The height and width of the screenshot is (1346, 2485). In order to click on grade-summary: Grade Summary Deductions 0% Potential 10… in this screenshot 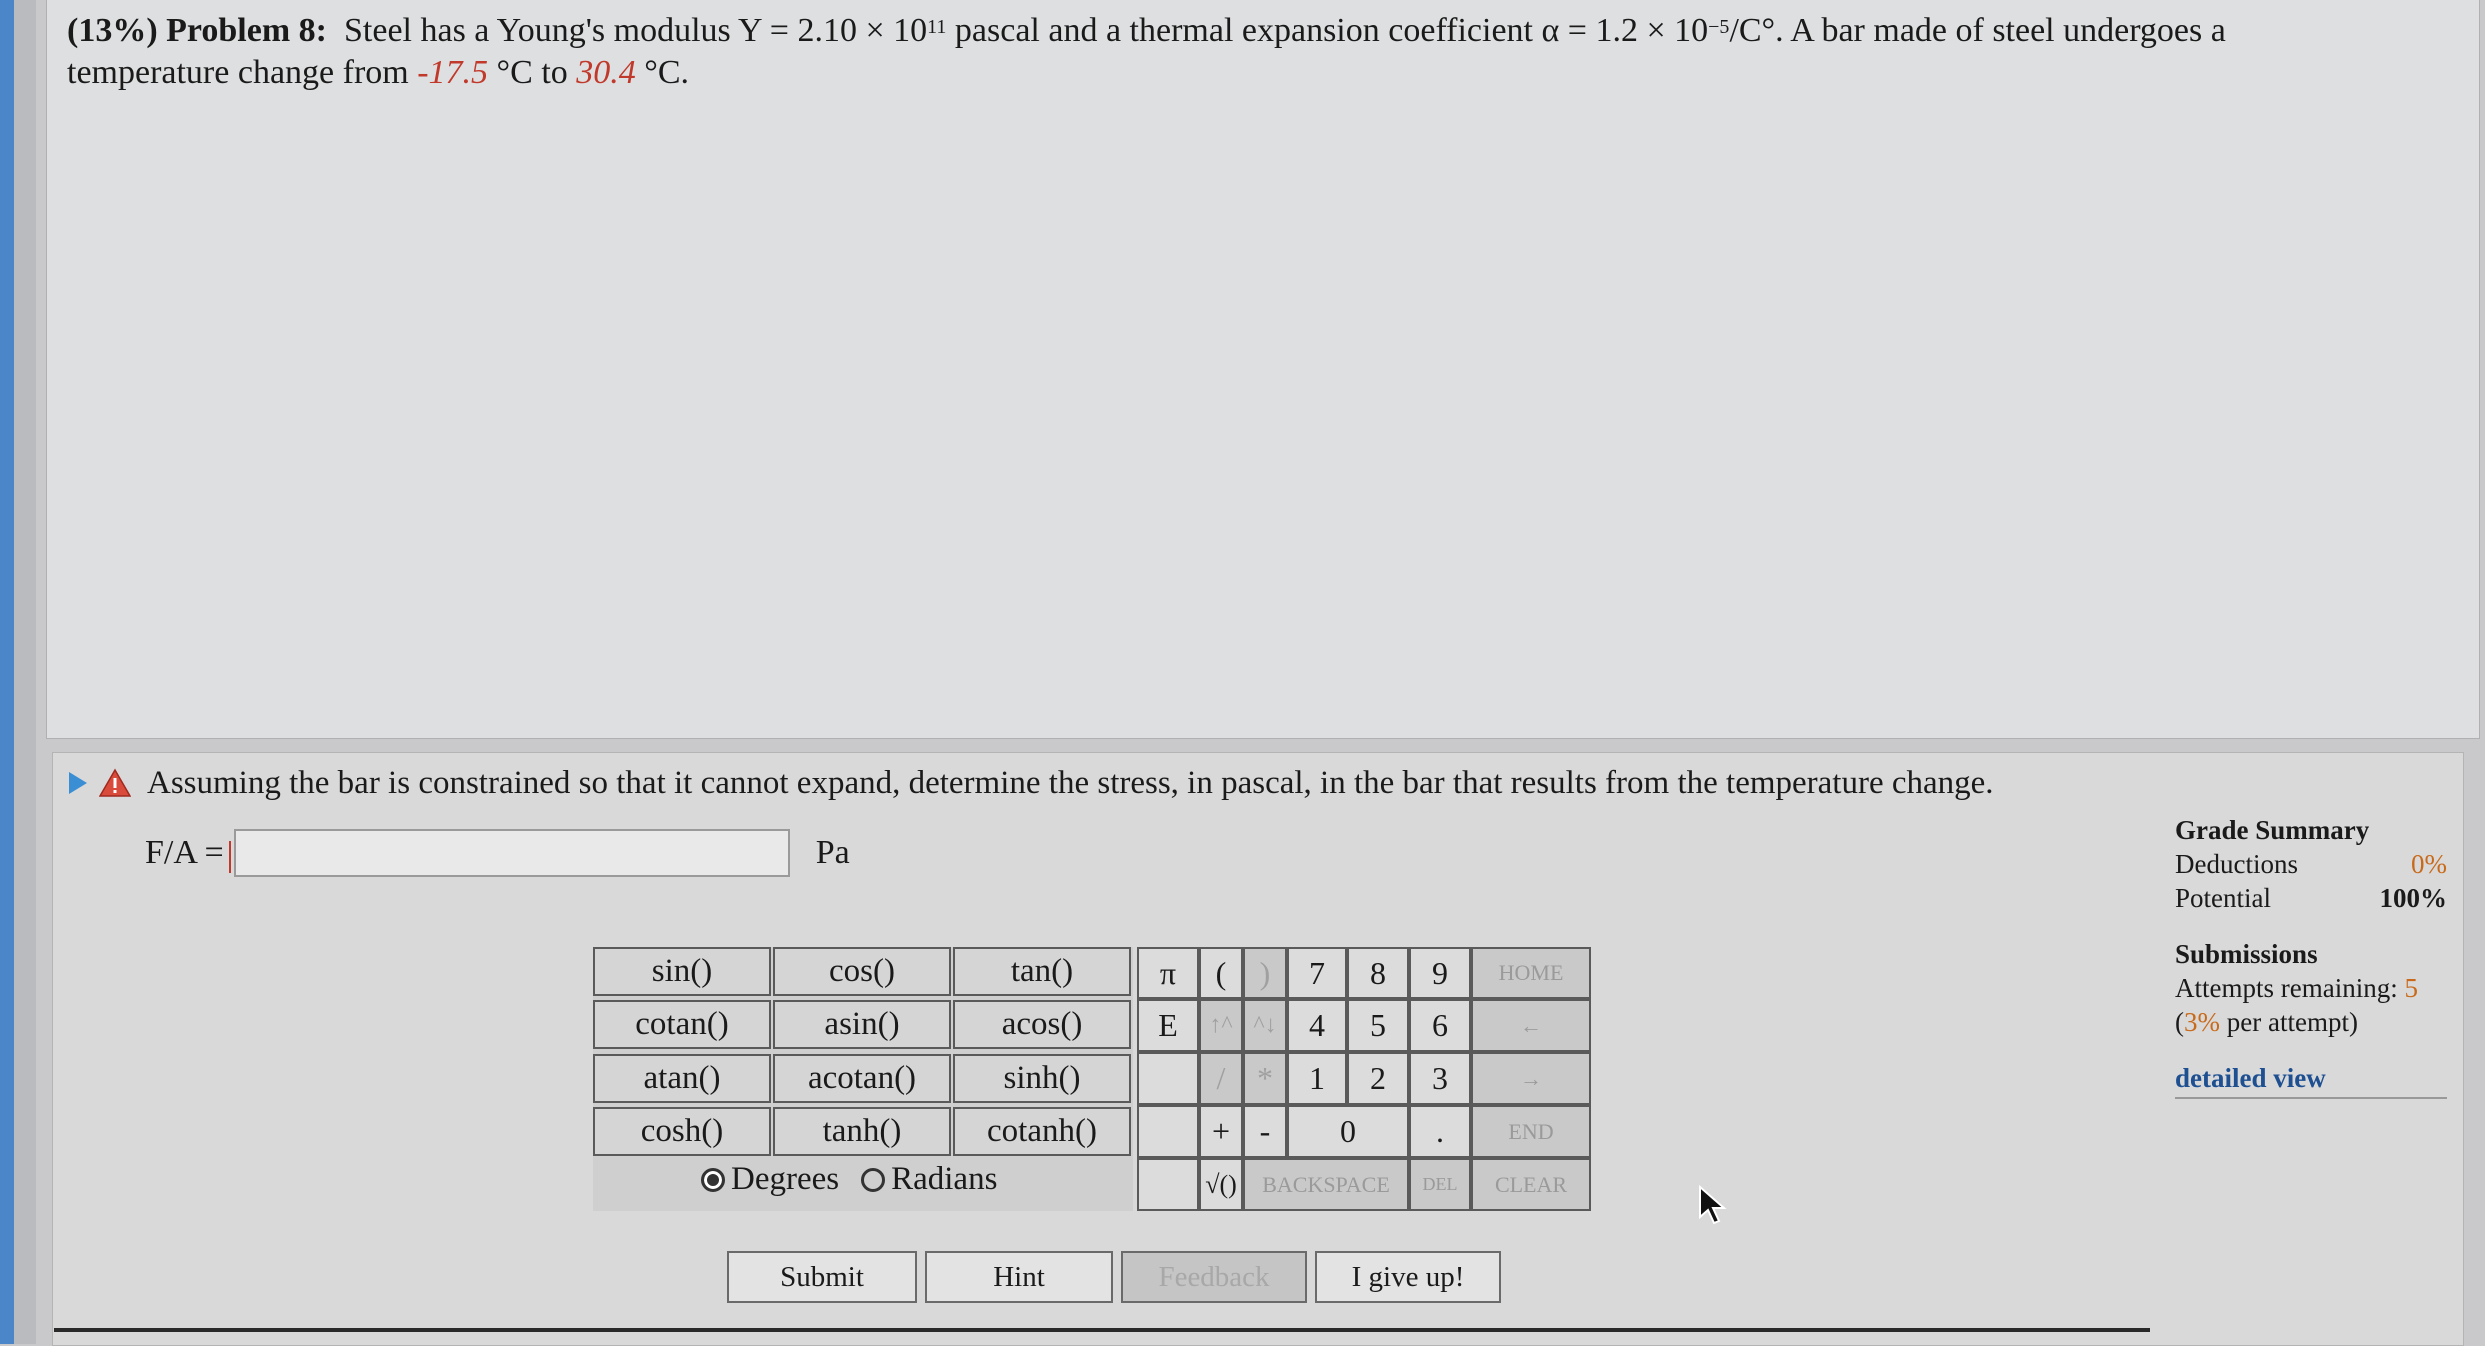, I will do `click(2311, 956)`.